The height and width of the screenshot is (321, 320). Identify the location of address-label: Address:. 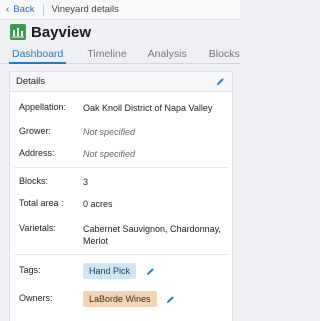
(37, 153).